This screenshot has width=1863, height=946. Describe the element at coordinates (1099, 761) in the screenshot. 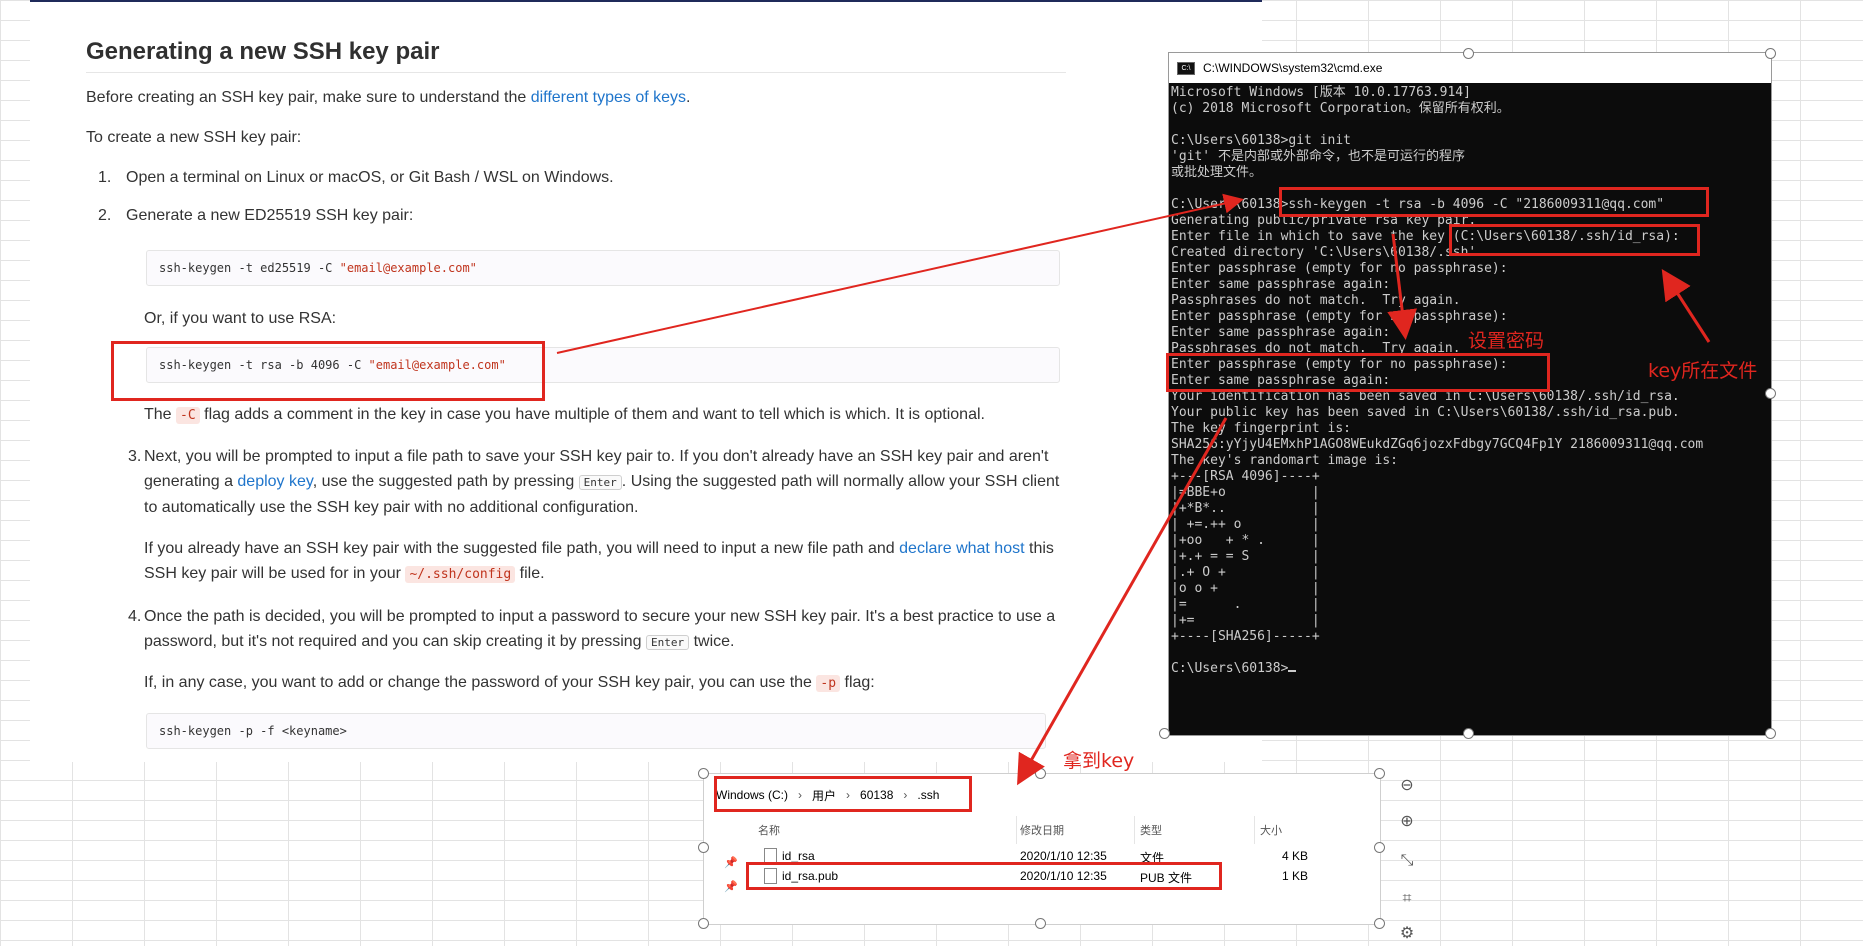

I see `annotation-get-key: 拿到key` at that location.